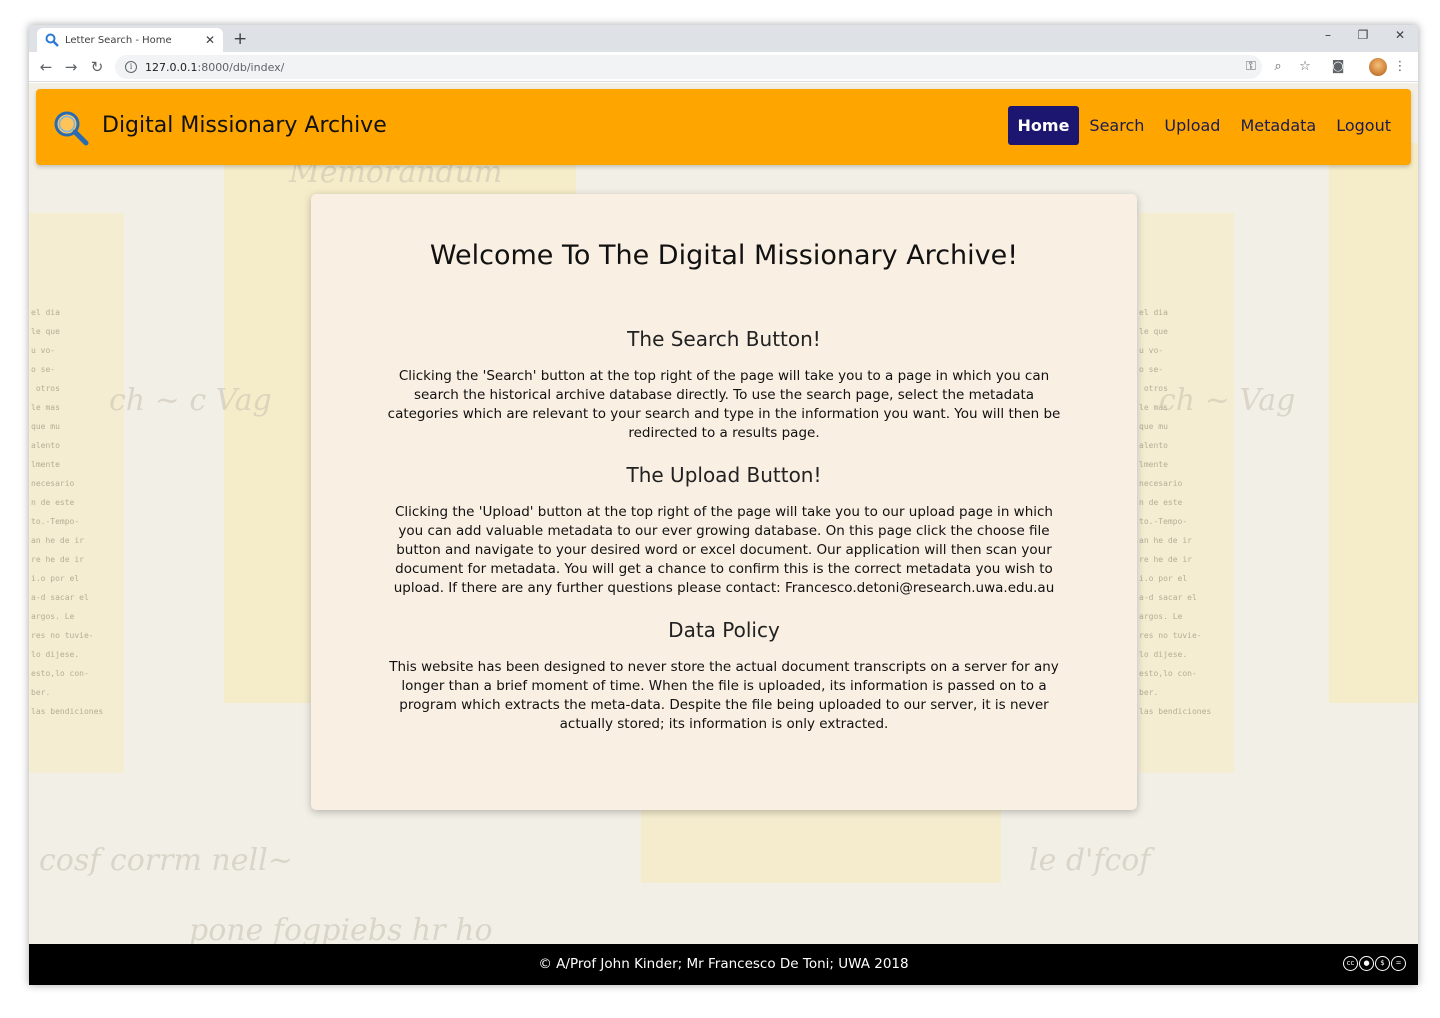 The width and height of the screenshot is (1440, 1018). Describe the element at coordinates (71, 128) in the screenshot. I see `magnifier-logo-icon` at that location.